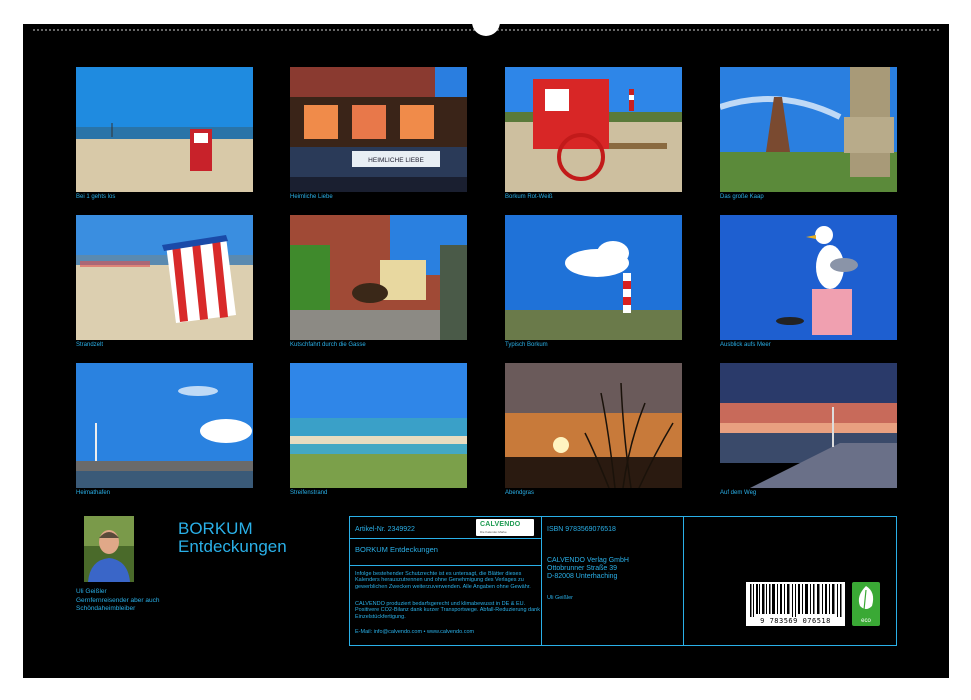  What do you see at coordinates (581, 529) in the screenshot?
I see `isbn: ISBN 9783569076518` at bounding box center [581, 529].